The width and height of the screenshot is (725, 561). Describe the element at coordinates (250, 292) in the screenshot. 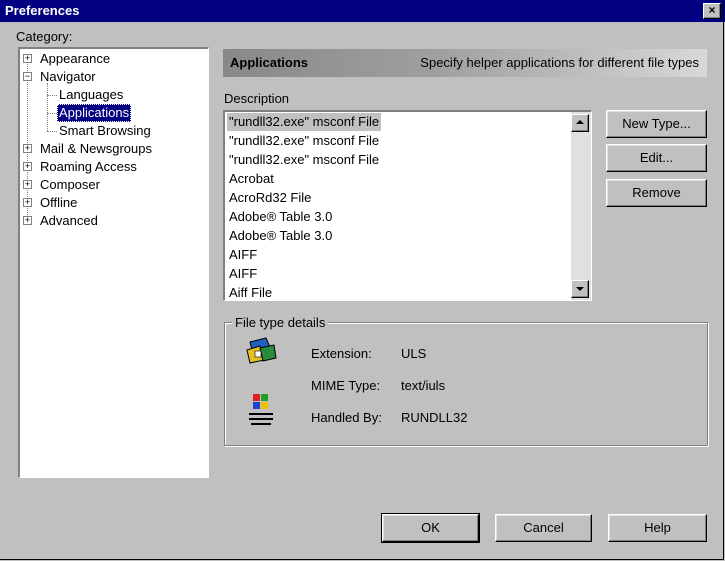

I see `list-item: Aiff File` at that location.